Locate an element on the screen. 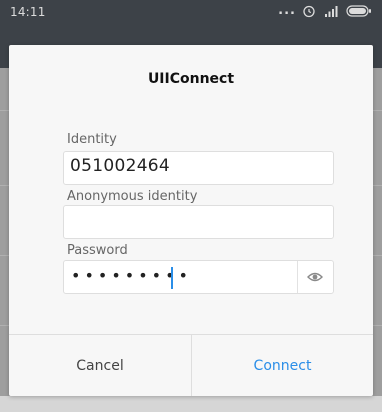 The image size is (382, 412). battery-icon is located at coordinates (358, 10).